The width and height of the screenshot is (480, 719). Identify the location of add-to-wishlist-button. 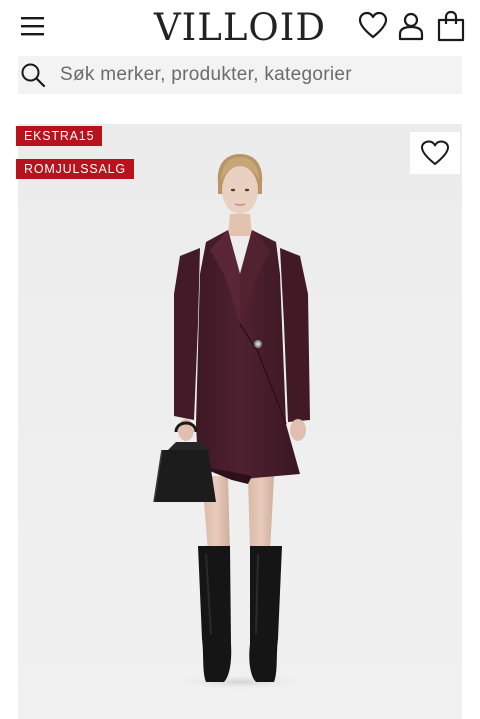
(435, 153).